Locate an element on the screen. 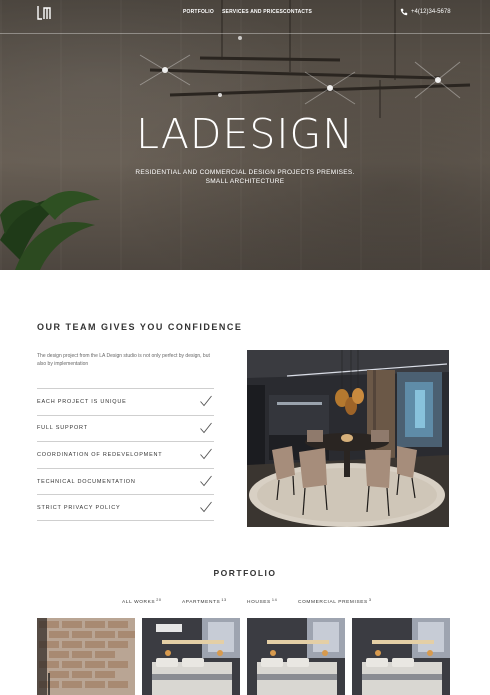 This screenshot has height=695, width=490. phone-link: +4(12)34-5678 is located at coordinates (425, 12).